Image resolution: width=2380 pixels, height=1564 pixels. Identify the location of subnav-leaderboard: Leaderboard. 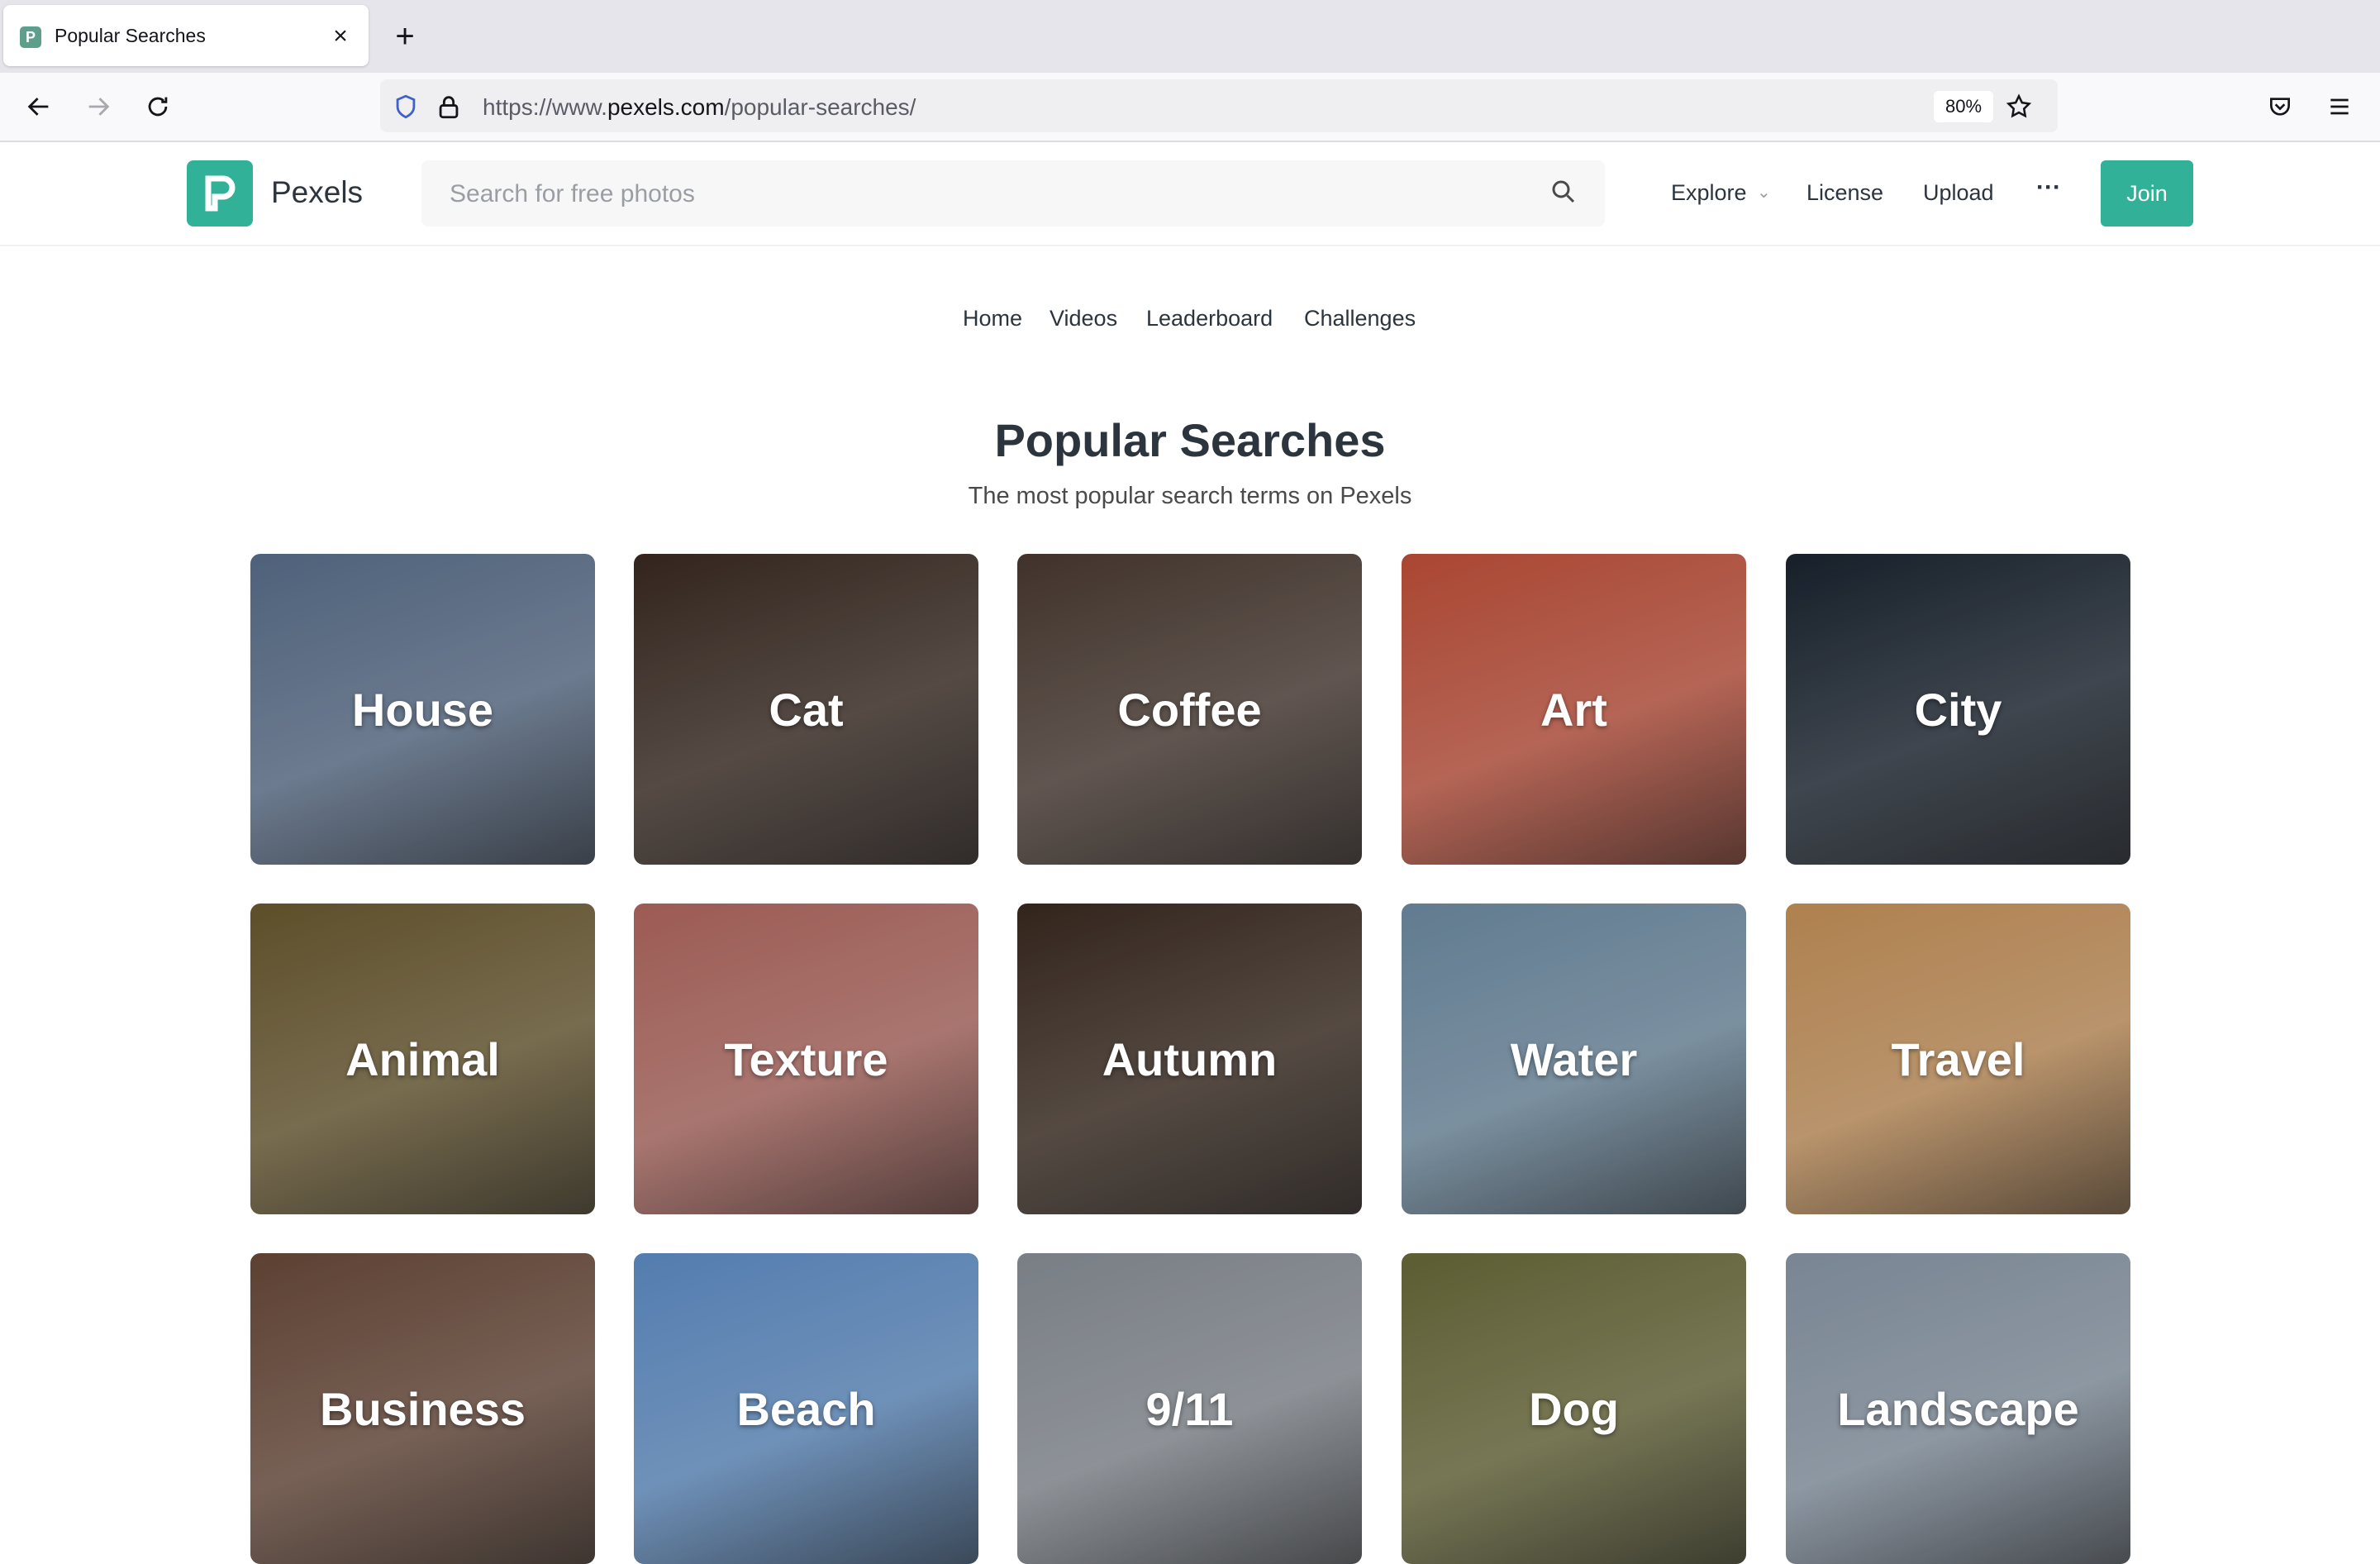
(1209, 318).